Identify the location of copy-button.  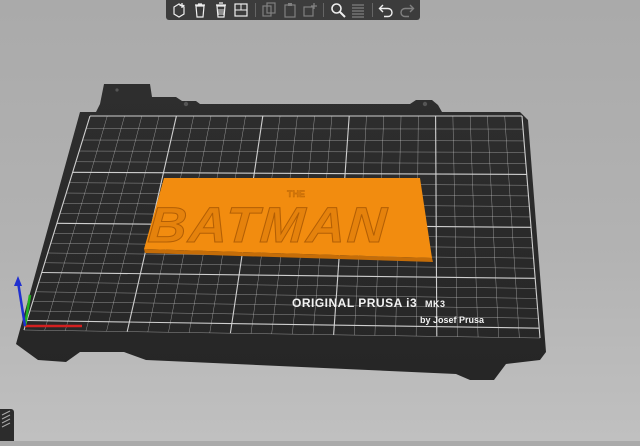
(269, 10).